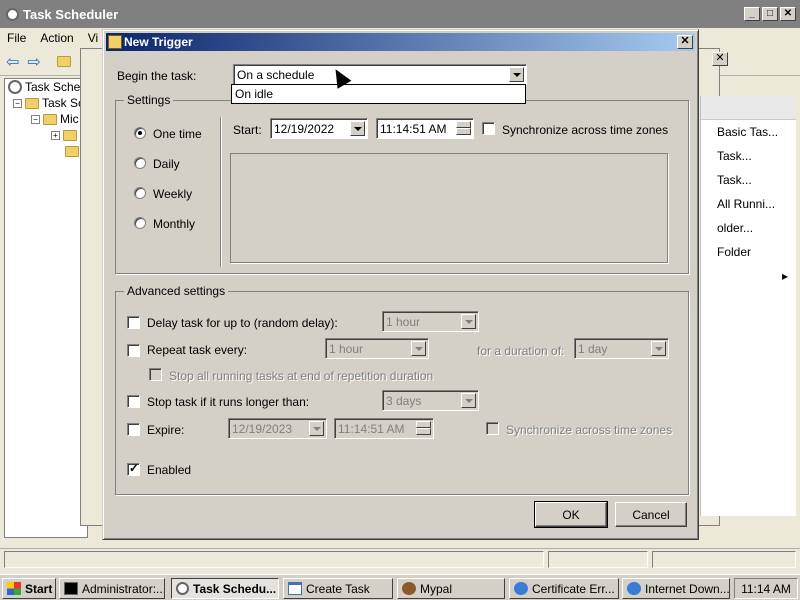 This screenshot has width=800, height=600. I want to click on system-tray-clock: 11:14 AM, so click(766, 588).